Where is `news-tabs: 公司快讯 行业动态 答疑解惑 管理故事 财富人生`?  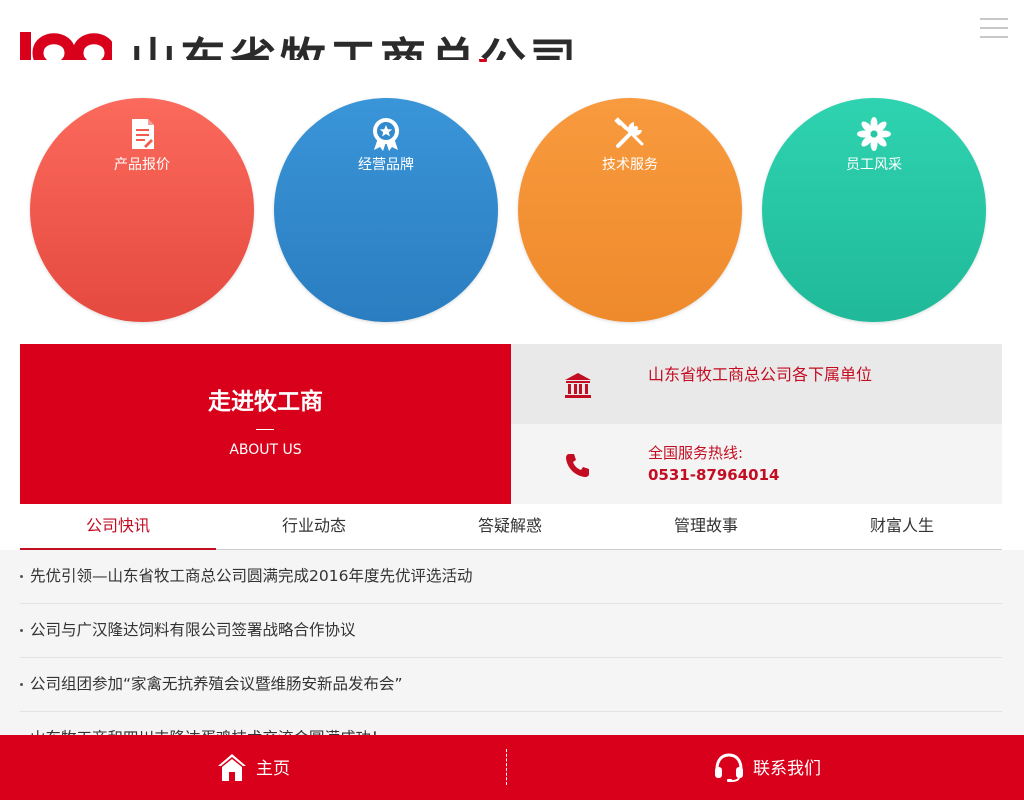
news-tabs: 公司快讯 行业动态 答疑解惑 管理故事 财富人生 is located at coordinates (511, 527).